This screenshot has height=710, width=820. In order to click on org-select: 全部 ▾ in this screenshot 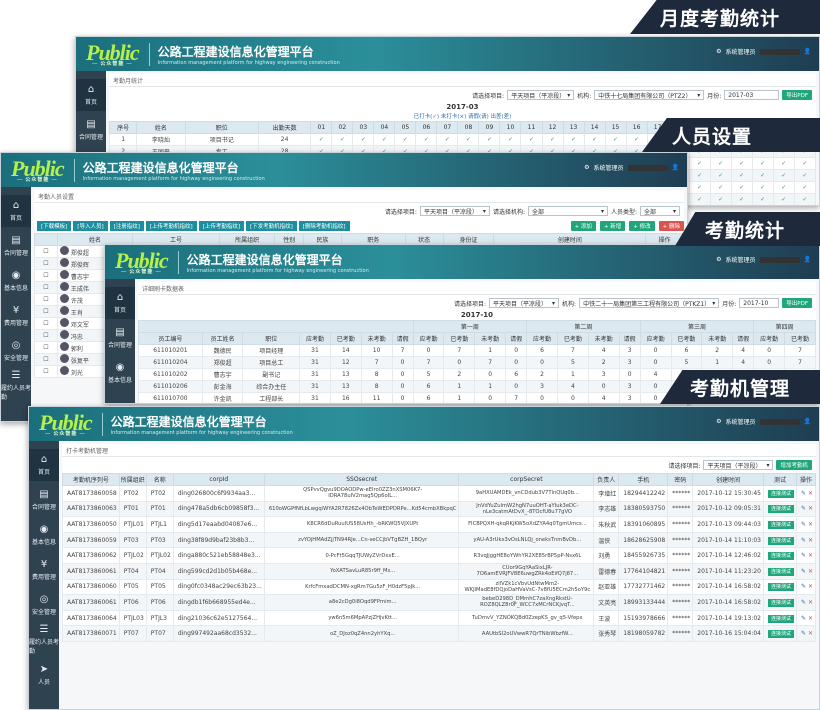, I will do `click(567, 211)`.